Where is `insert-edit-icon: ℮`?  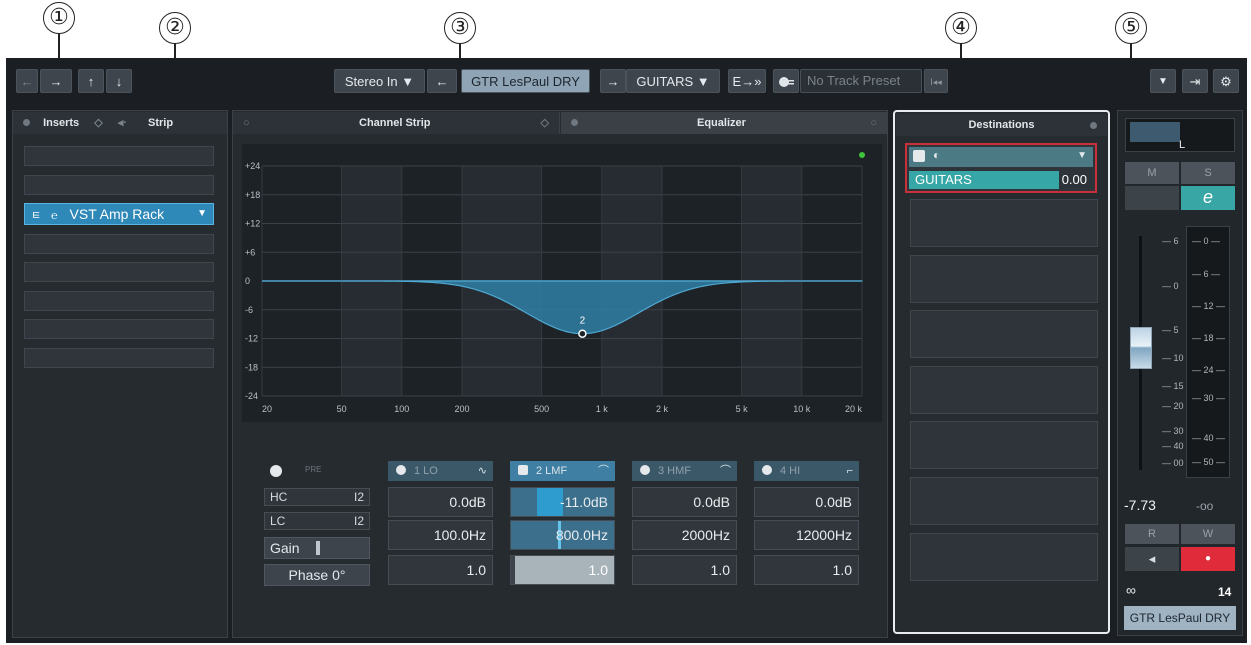 insert-edit-icon: ℮ is located at coordinates (54, 216).